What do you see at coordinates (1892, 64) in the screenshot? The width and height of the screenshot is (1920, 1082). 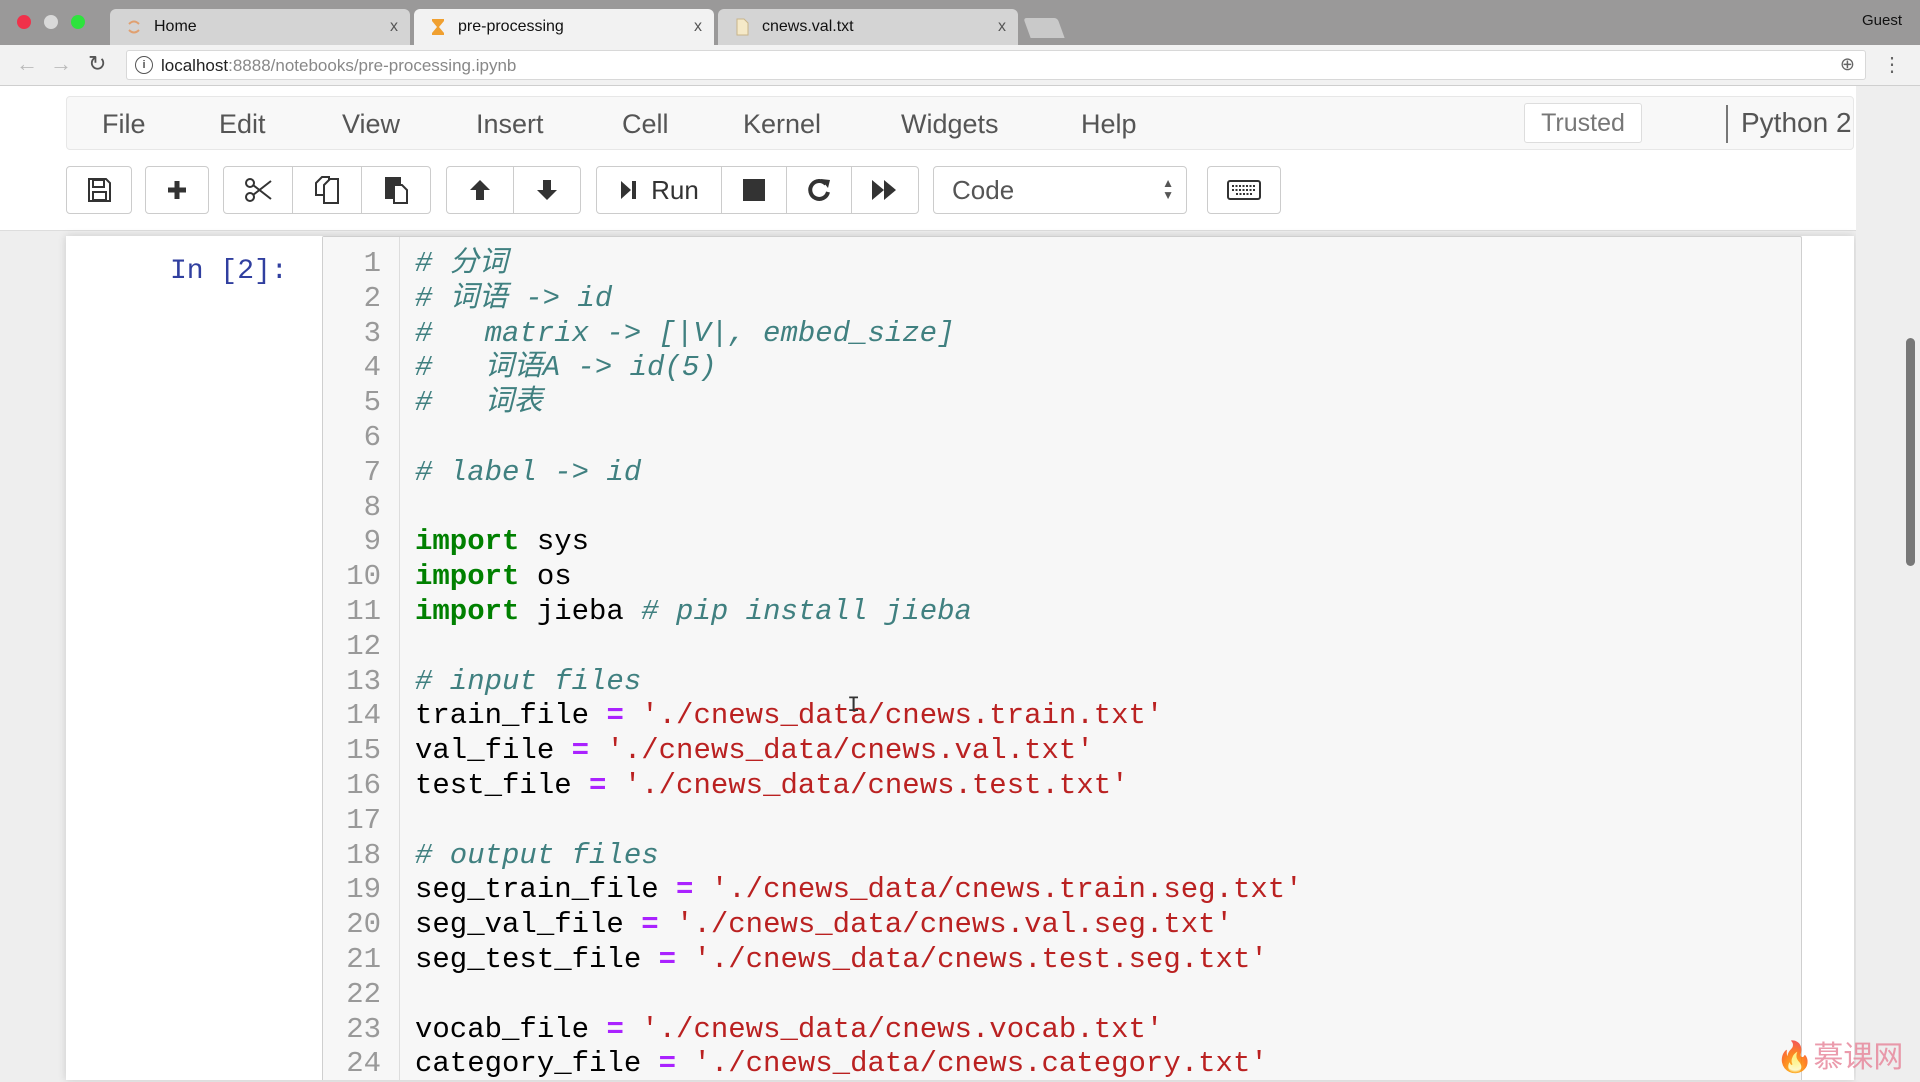 I see `browser-menu-icon: ⋮` at bounding box center [1892, 64].